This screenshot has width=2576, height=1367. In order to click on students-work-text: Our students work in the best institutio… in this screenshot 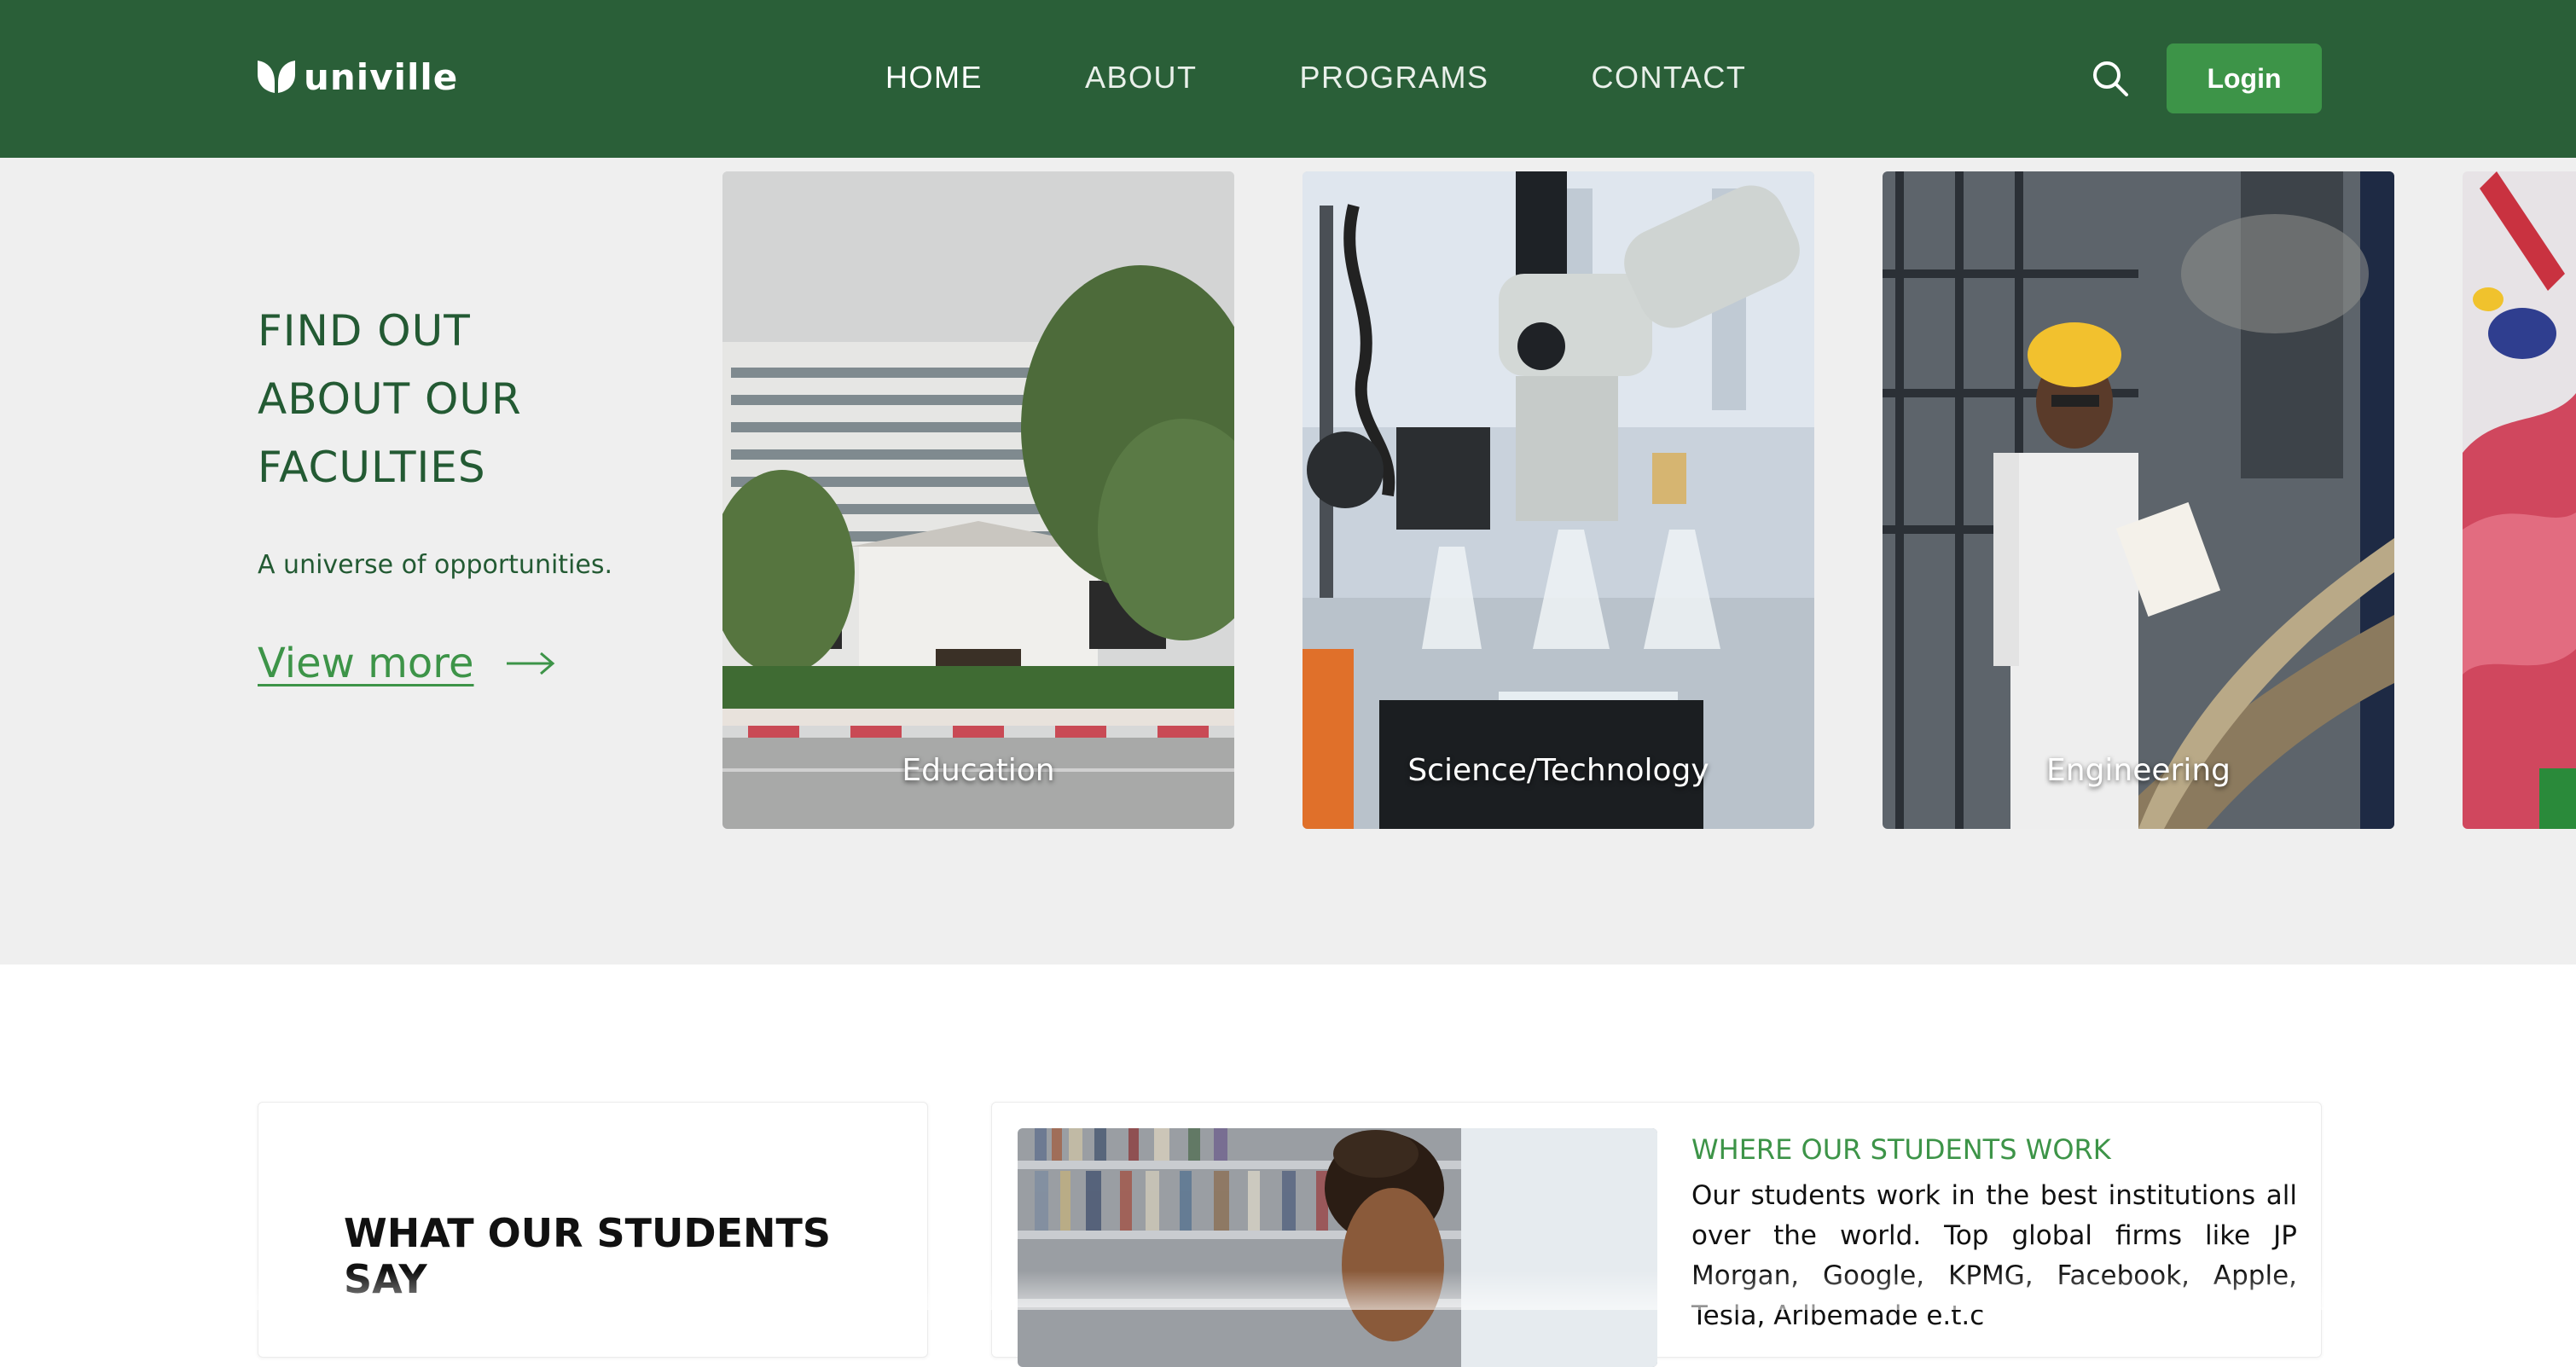, I will do `click(1994, 1255)`.